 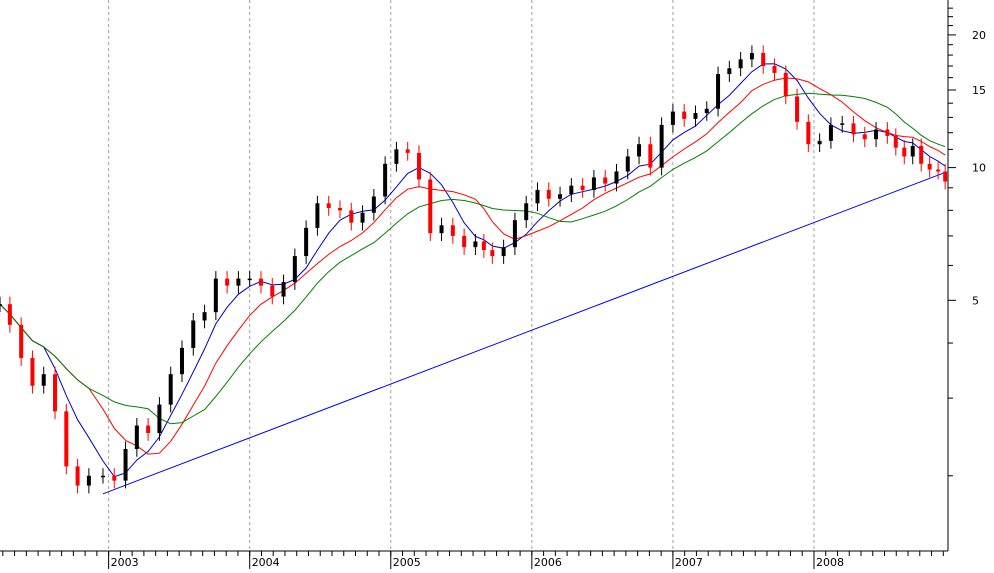 What do you see at coordinates (975, 300) in the screenshot?
I see `y-tick-label: 5` at bounding box center [975, 300].